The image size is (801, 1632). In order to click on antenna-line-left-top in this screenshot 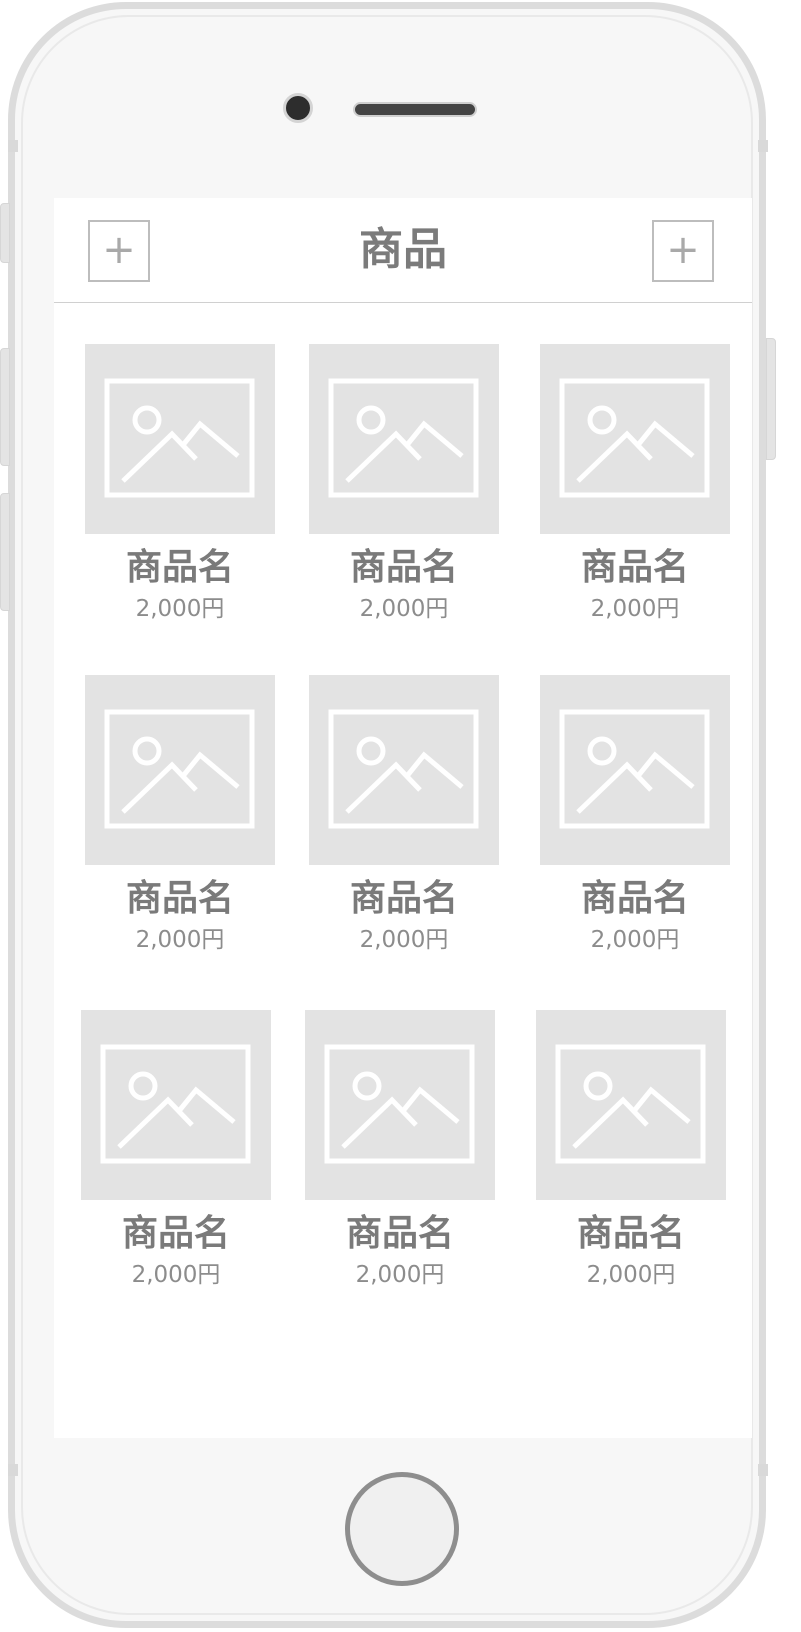, I will do `click(13, 146)`.